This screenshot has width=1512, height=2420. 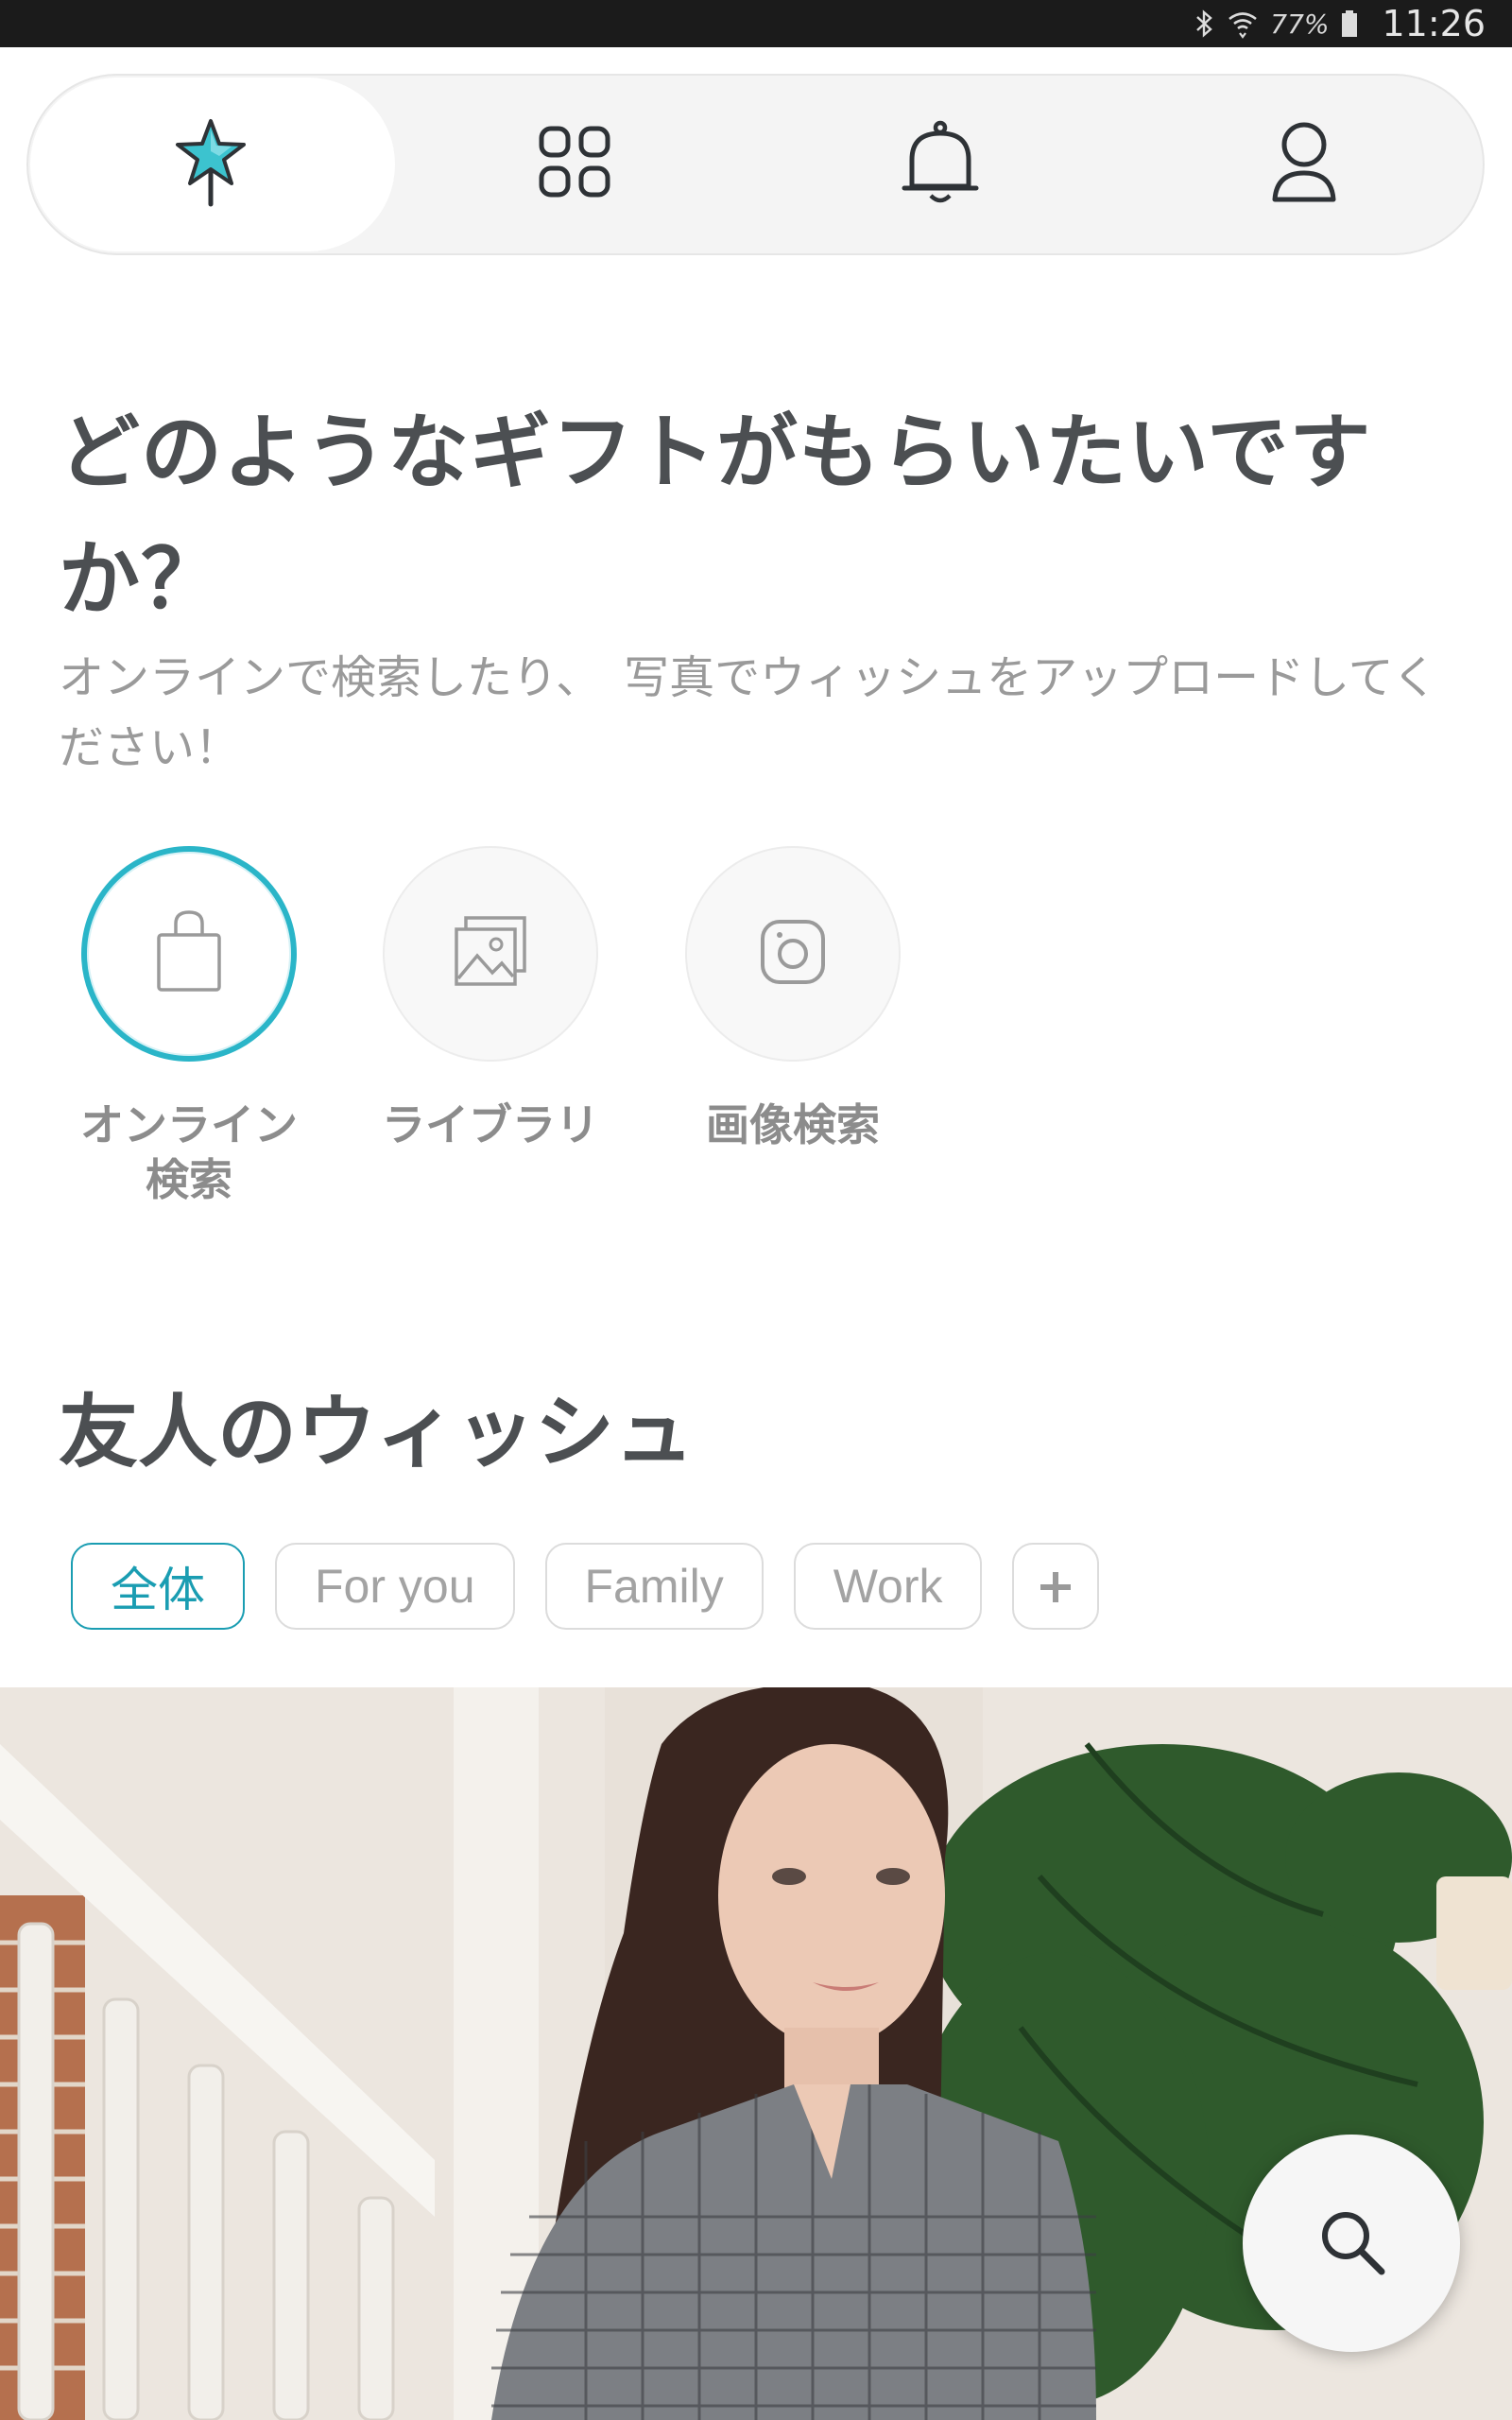 What do you see at coordinates (158, 1587) in the screenshot?
I see `filter-chip-all: 全体` at bounding box center [158, 1587].